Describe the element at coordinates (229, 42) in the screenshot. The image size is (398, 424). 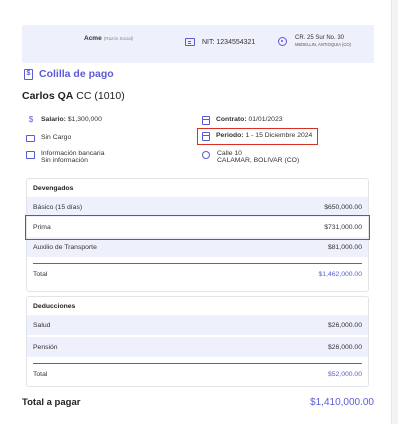
I see `nit-value: NIT: 1234554321` at that location.